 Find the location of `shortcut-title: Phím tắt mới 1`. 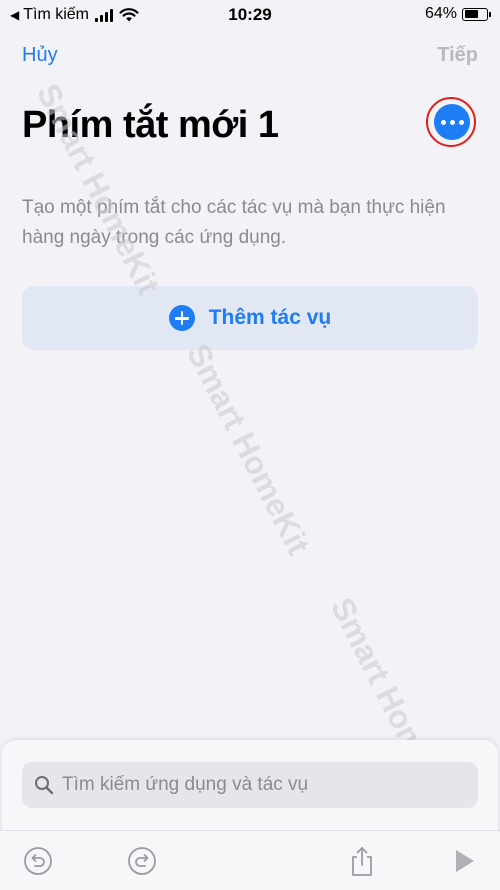

shortcut-title: Phím tắt mới 1 is located at coordinates (150, 125).